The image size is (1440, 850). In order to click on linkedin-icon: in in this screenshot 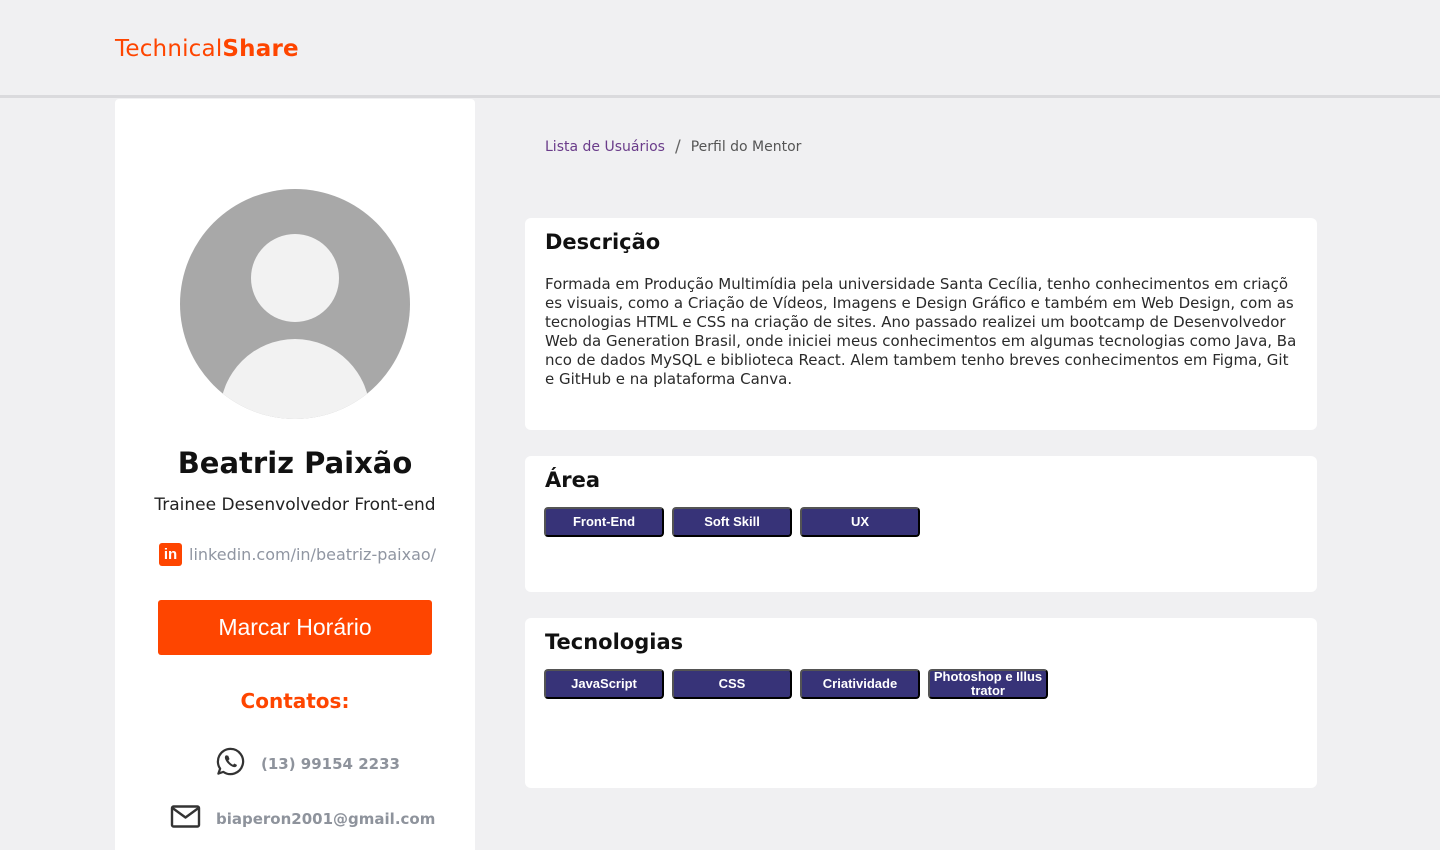, I will do `click(170, 554)`.